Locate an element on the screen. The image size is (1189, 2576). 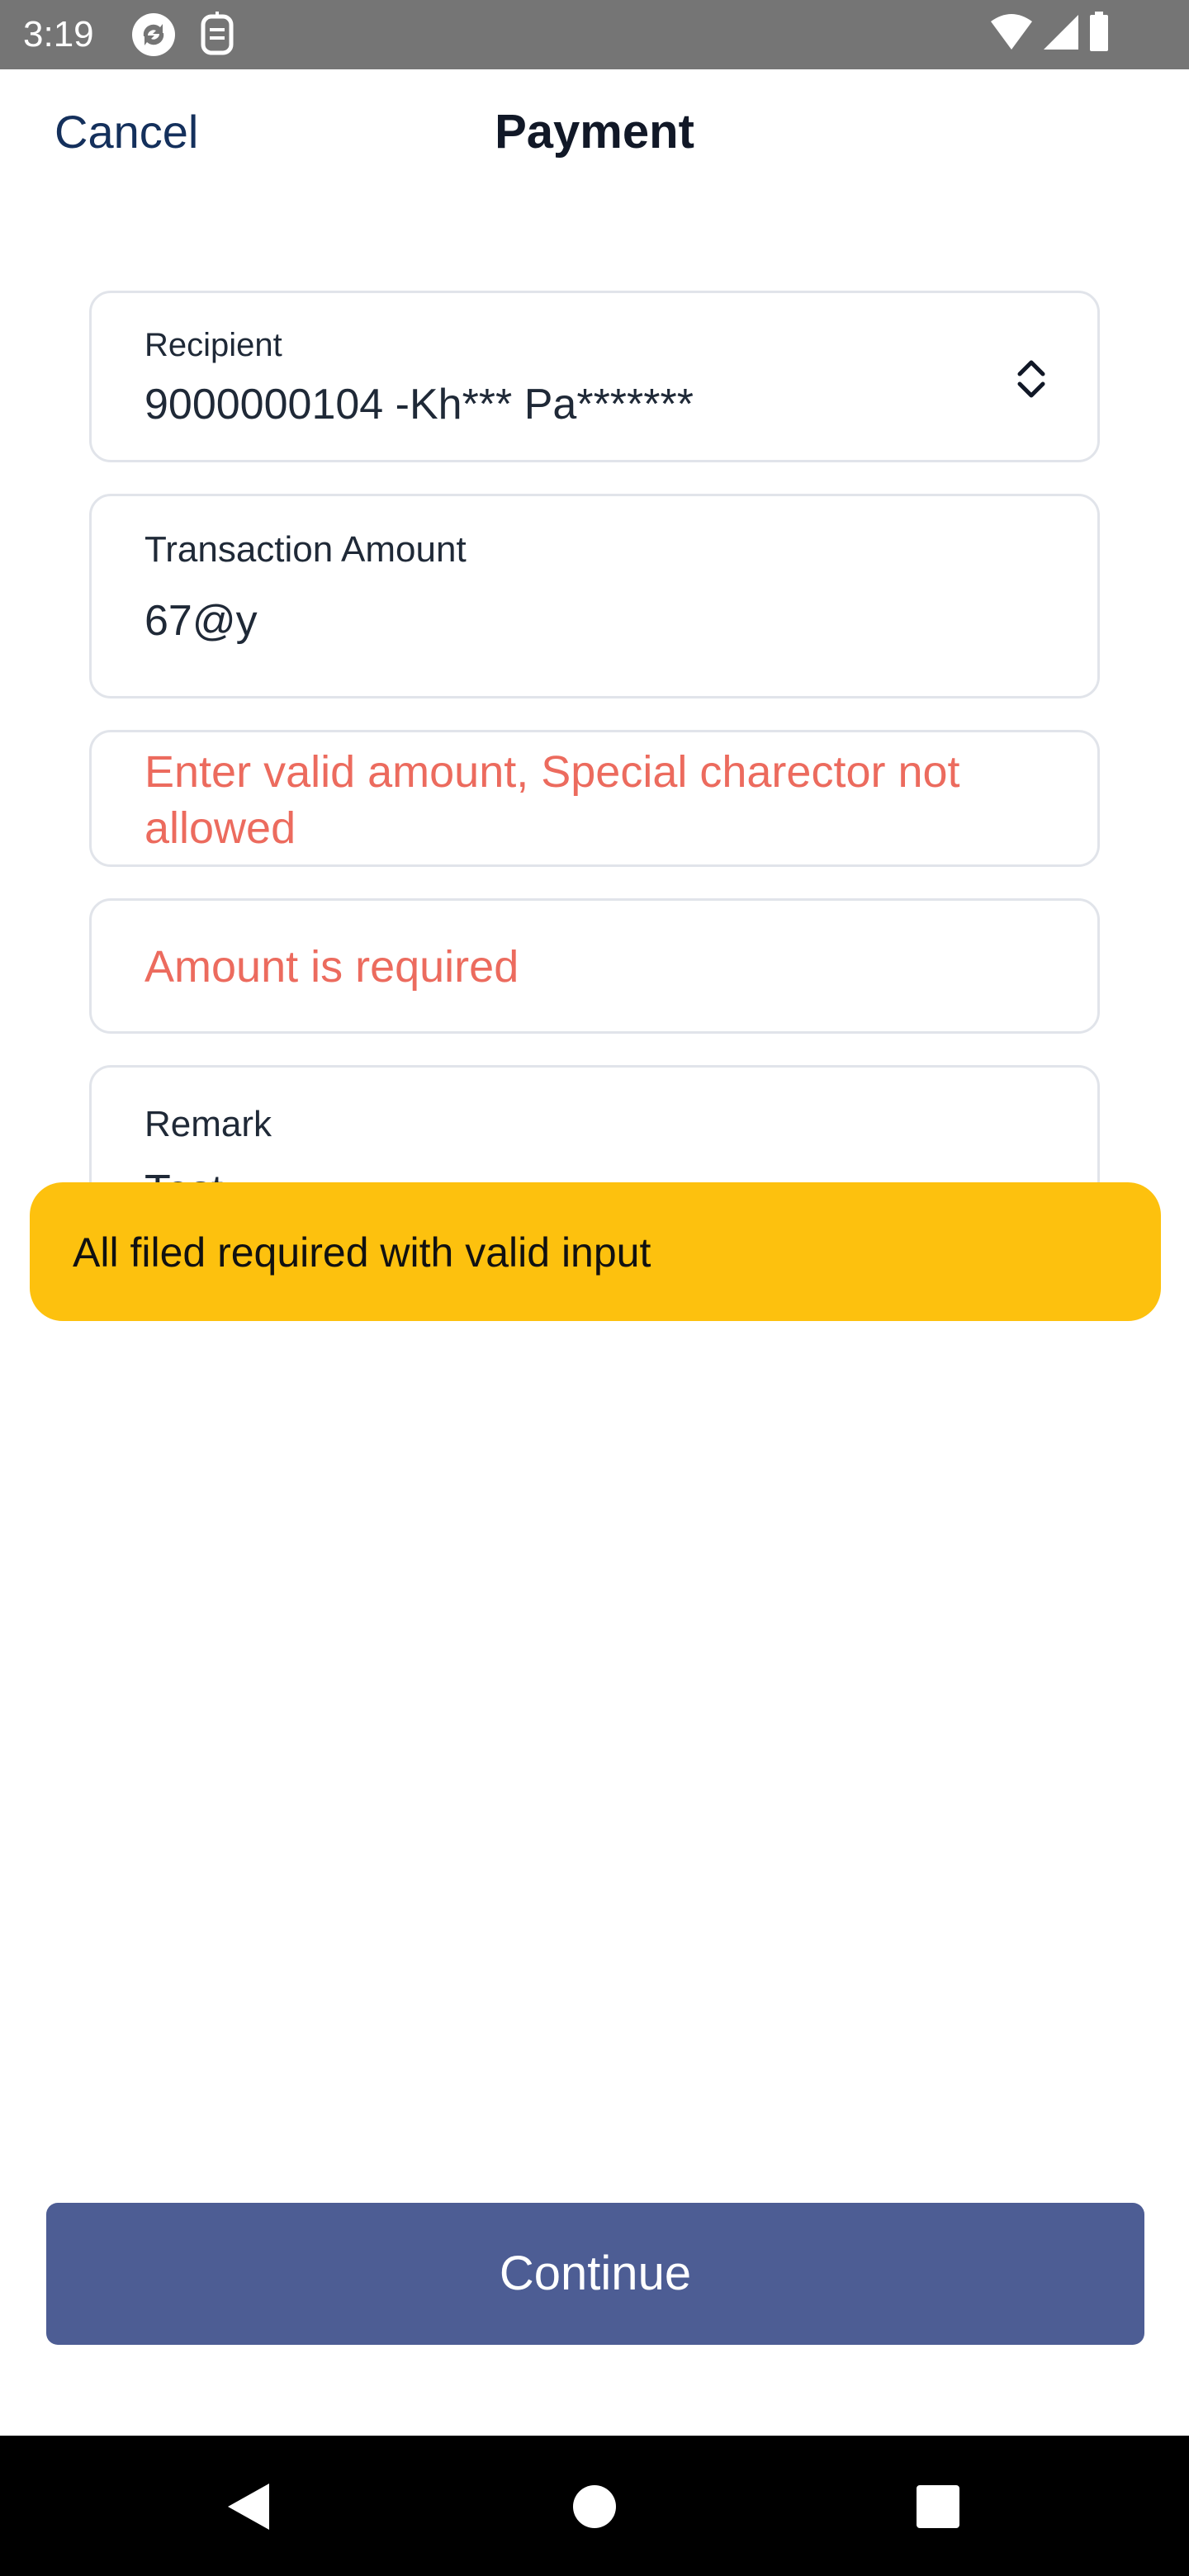
status-time: 3:19 is located at coordinates (58, 34).